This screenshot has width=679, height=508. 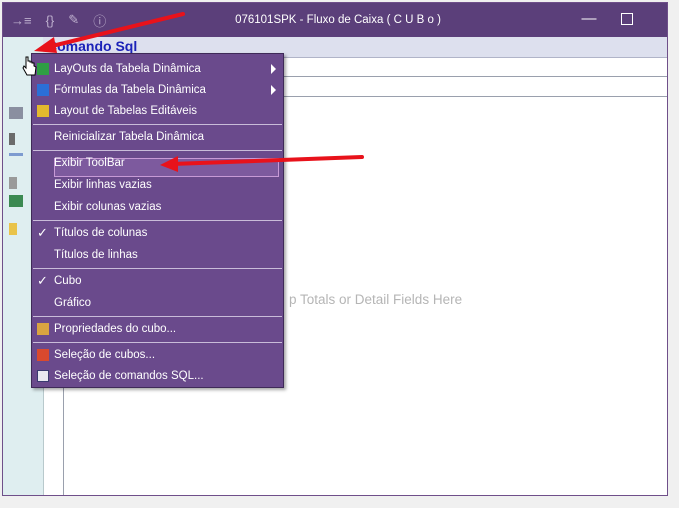 I want to click on menu-item-layouts: LayOuts da Tabela Dinâmica, so click(x=157, y=69).